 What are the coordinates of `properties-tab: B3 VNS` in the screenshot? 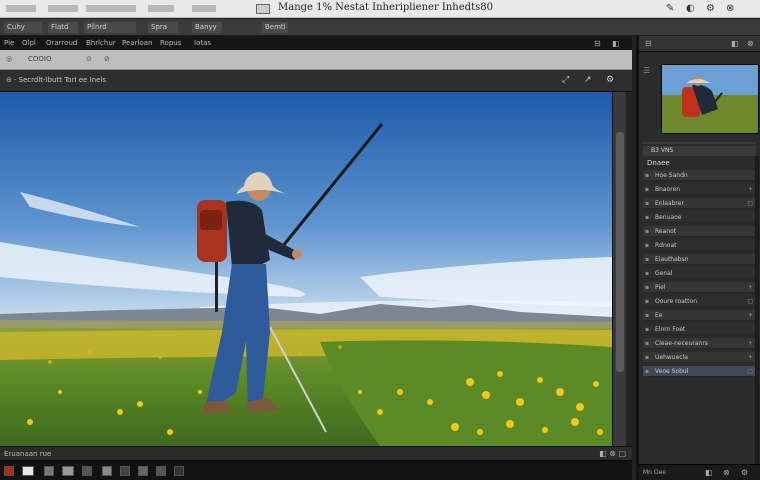 It's located at (699, 151).